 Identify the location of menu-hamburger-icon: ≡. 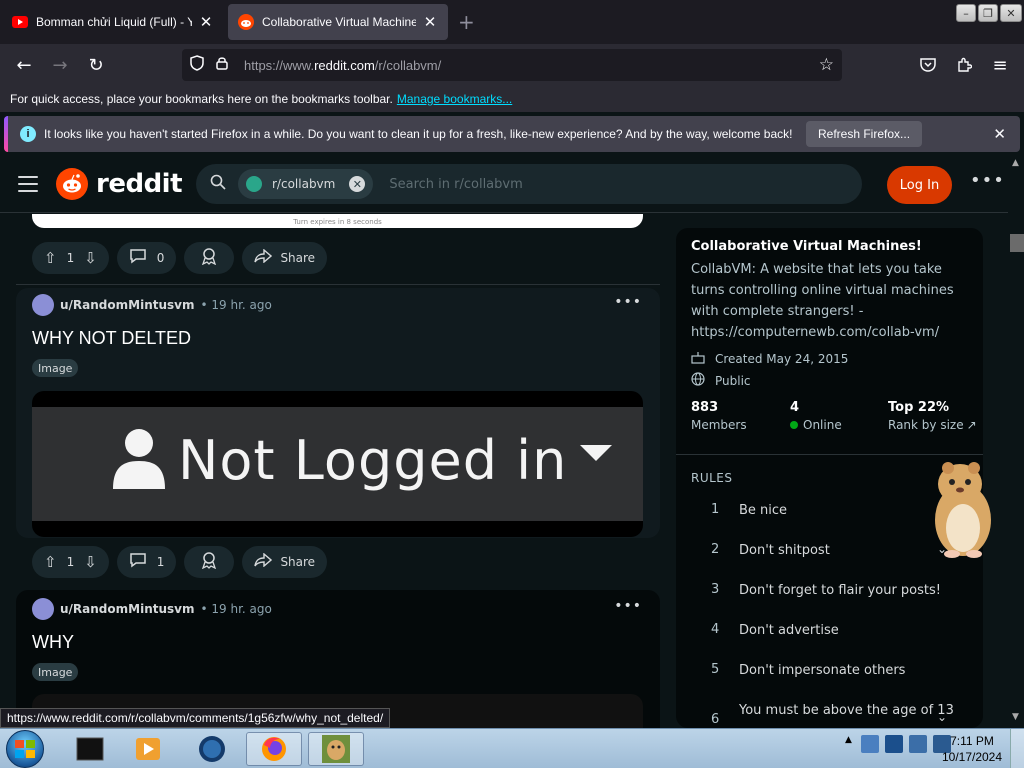
(1000, 65).